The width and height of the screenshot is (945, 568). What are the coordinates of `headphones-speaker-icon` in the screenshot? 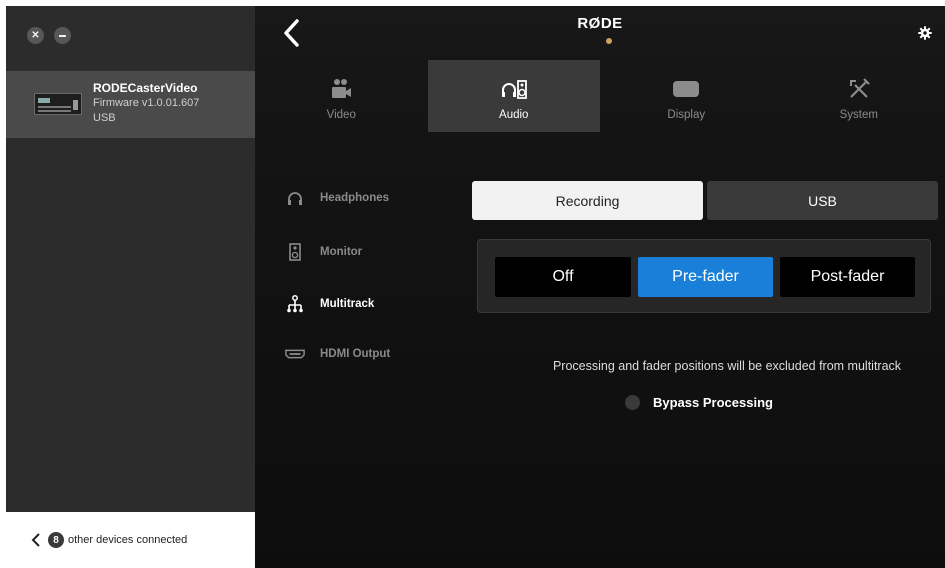 It's located at (514, 89).